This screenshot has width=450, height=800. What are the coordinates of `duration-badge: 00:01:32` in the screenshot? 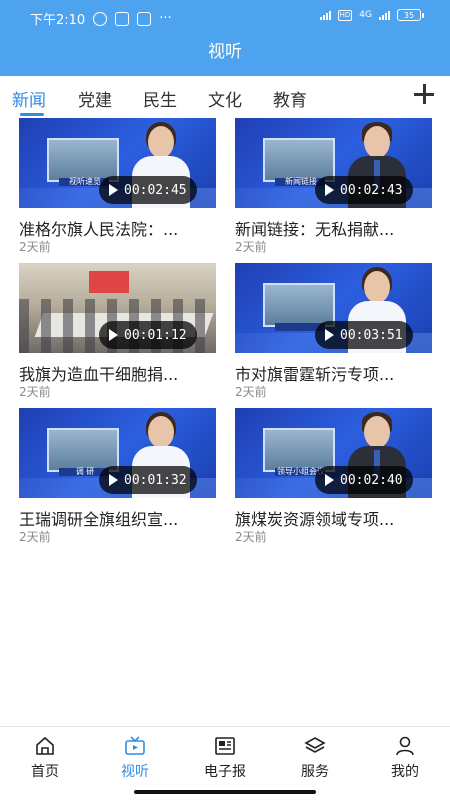 It's located at (148, 480).